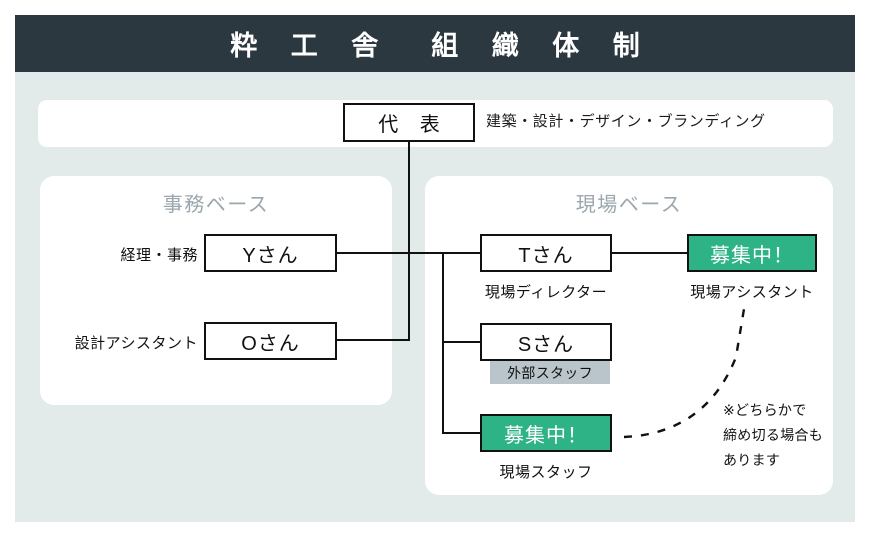 The width and height of the screenshot is (870, 537). I want to click on note-line-3: あります, so click(752, 460).